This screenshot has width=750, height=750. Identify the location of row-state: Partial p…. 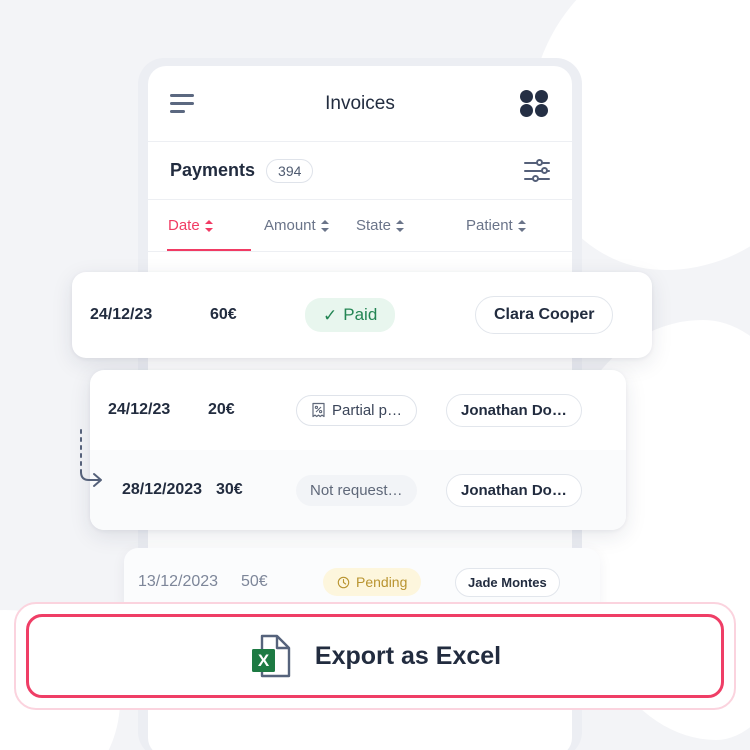
(371, 410).